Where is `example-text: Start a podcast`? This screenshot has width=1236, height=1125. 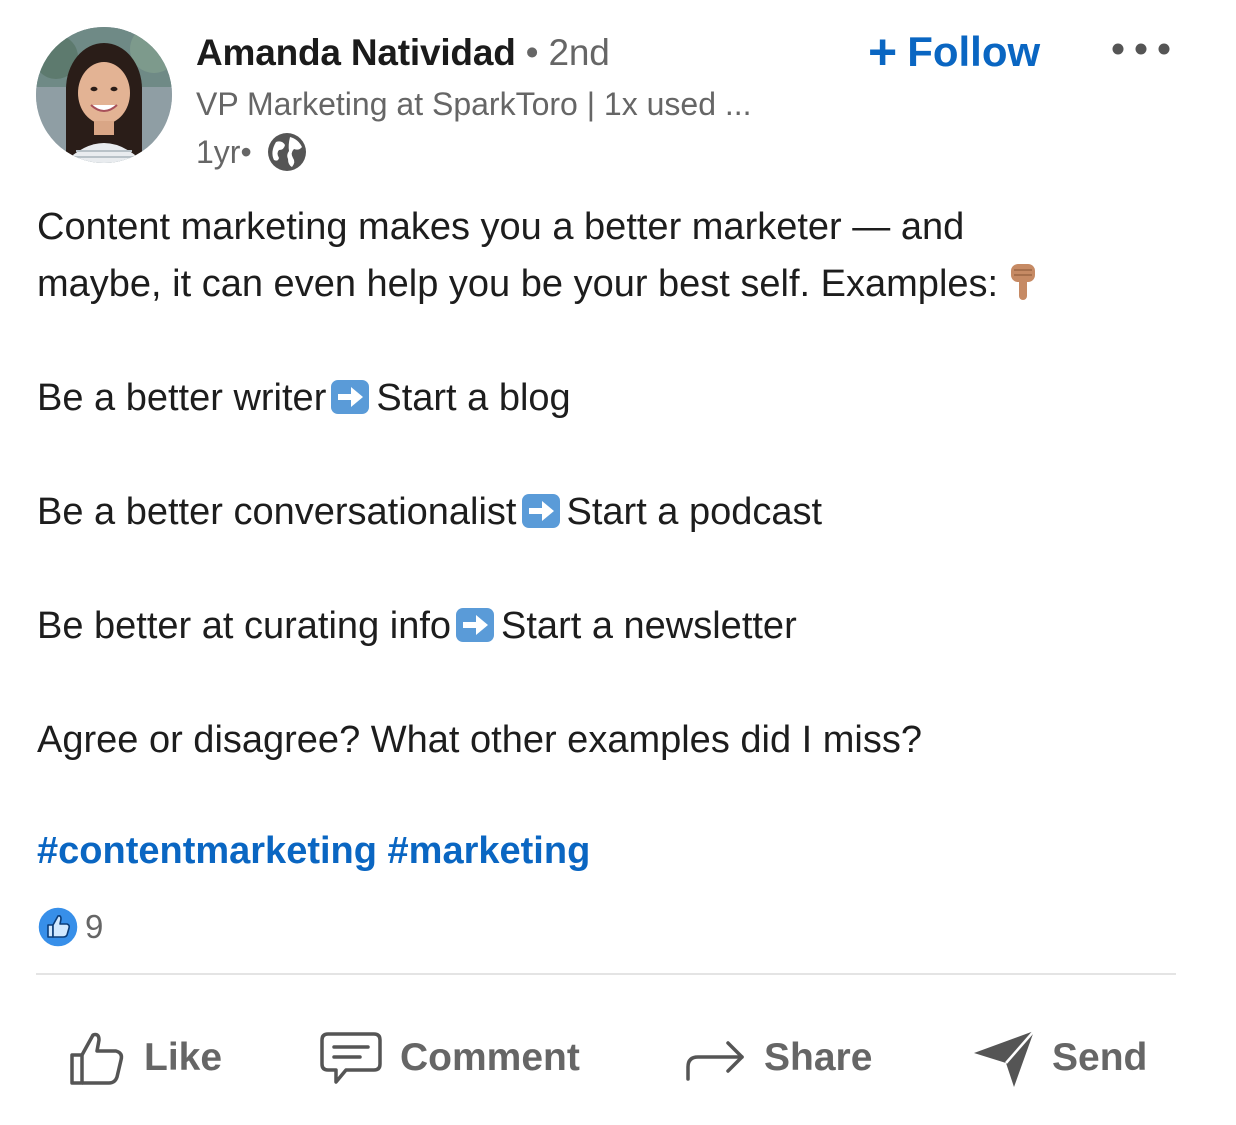
example-text: Start a podcast is located at coordinates (694, 512).